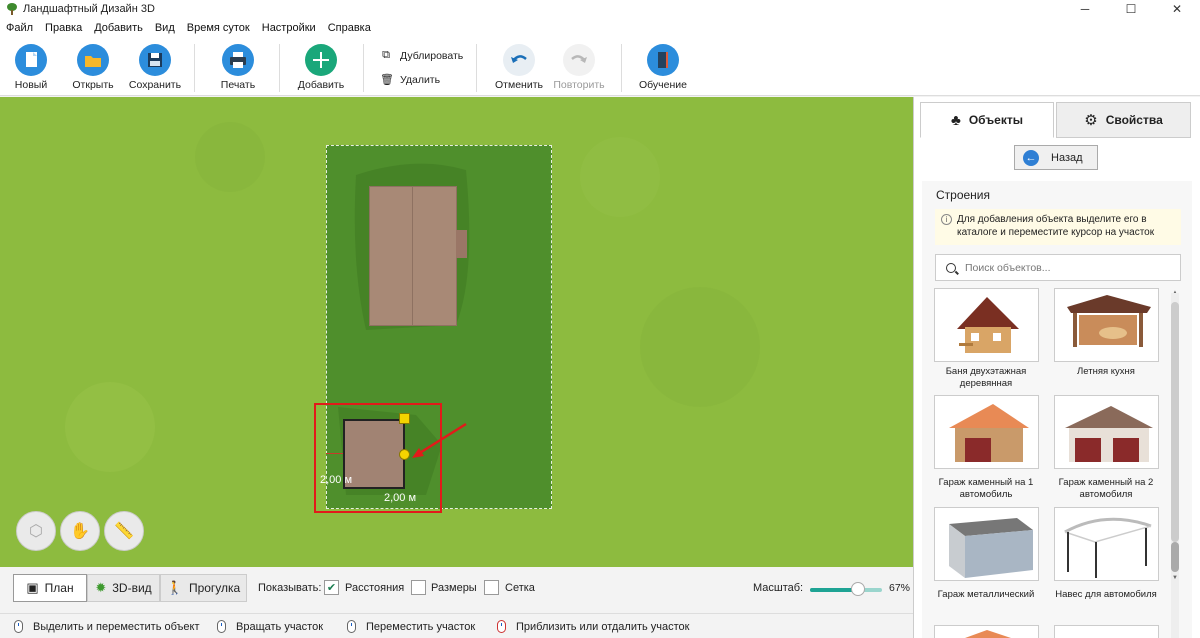 This screenshot has width=1200, height=638. Describe the element at coordinates (1106, 371) in the screenshot. I see `catalog-item-label: Летняя кухня` at that location.